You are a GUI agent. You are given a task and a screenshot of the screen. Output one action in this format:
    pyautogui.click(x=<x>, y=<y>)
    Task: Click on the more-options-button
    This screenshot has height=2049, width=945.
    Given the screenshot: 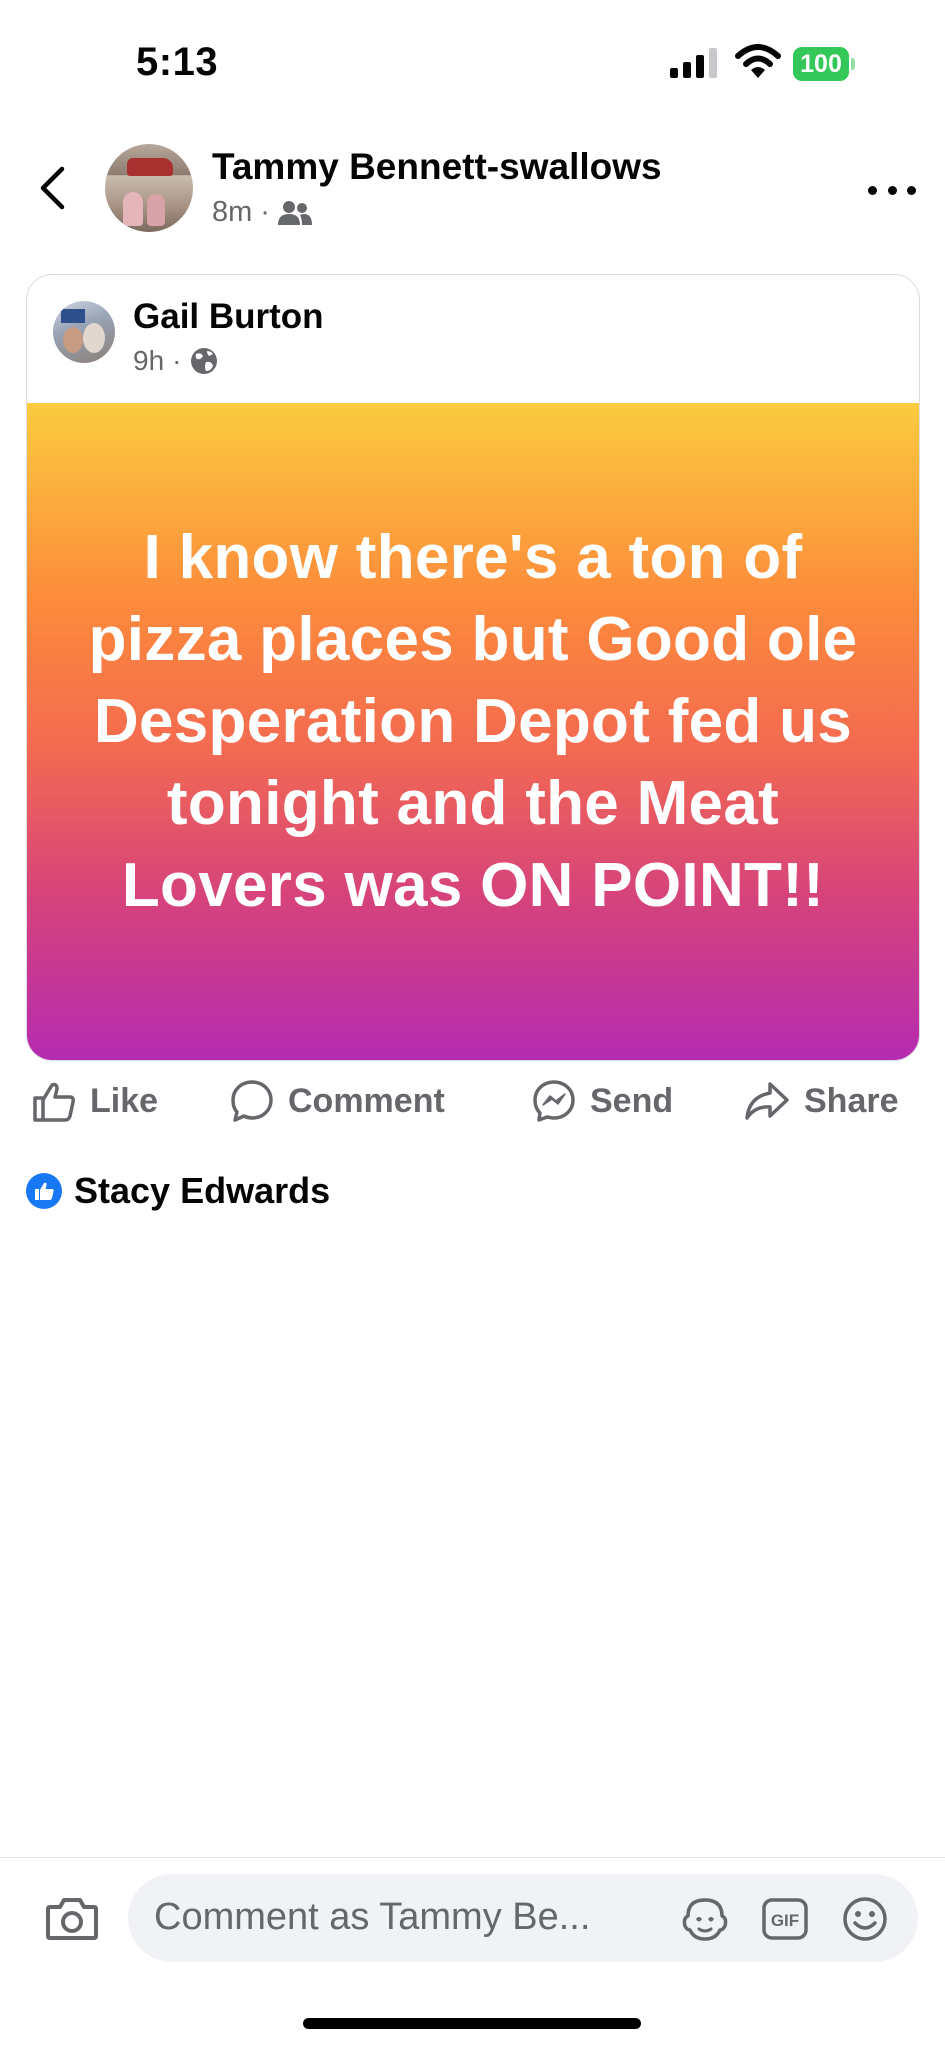 What is the action you would take?
    pyautogui.click(x=892, y=190)
    